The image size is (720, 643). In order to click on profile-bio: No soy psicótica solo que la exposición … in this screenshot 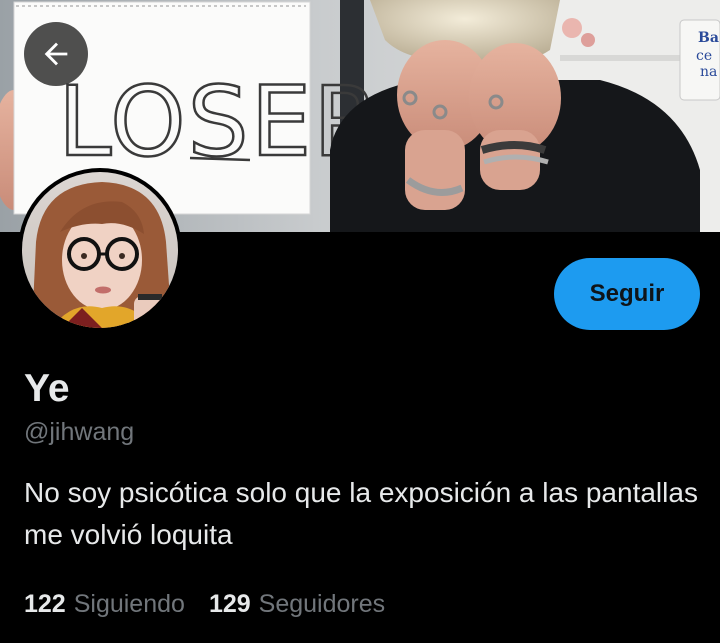, I will do `click(361, 513)`.